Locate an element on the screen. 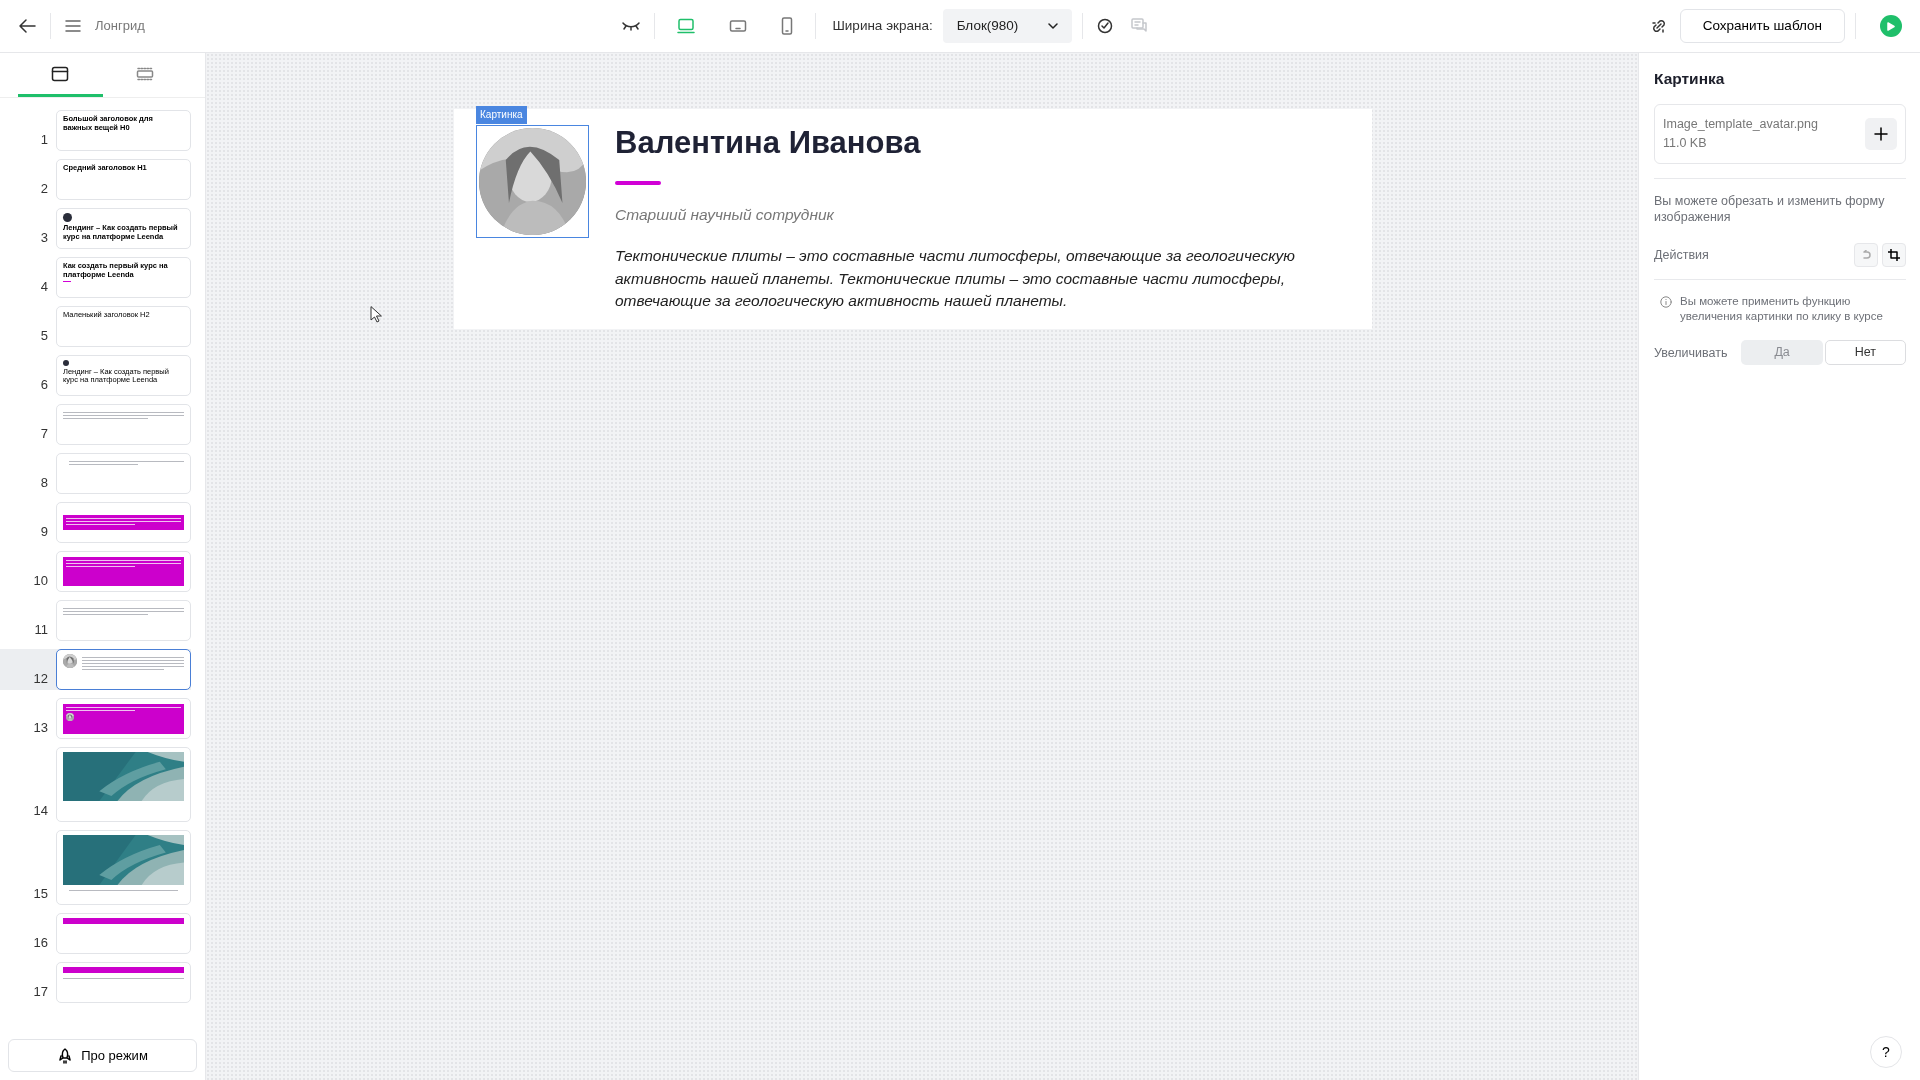 The width and height of the screenshot is (1920, 1080). hide-icon is located at coordinates (631, 26).